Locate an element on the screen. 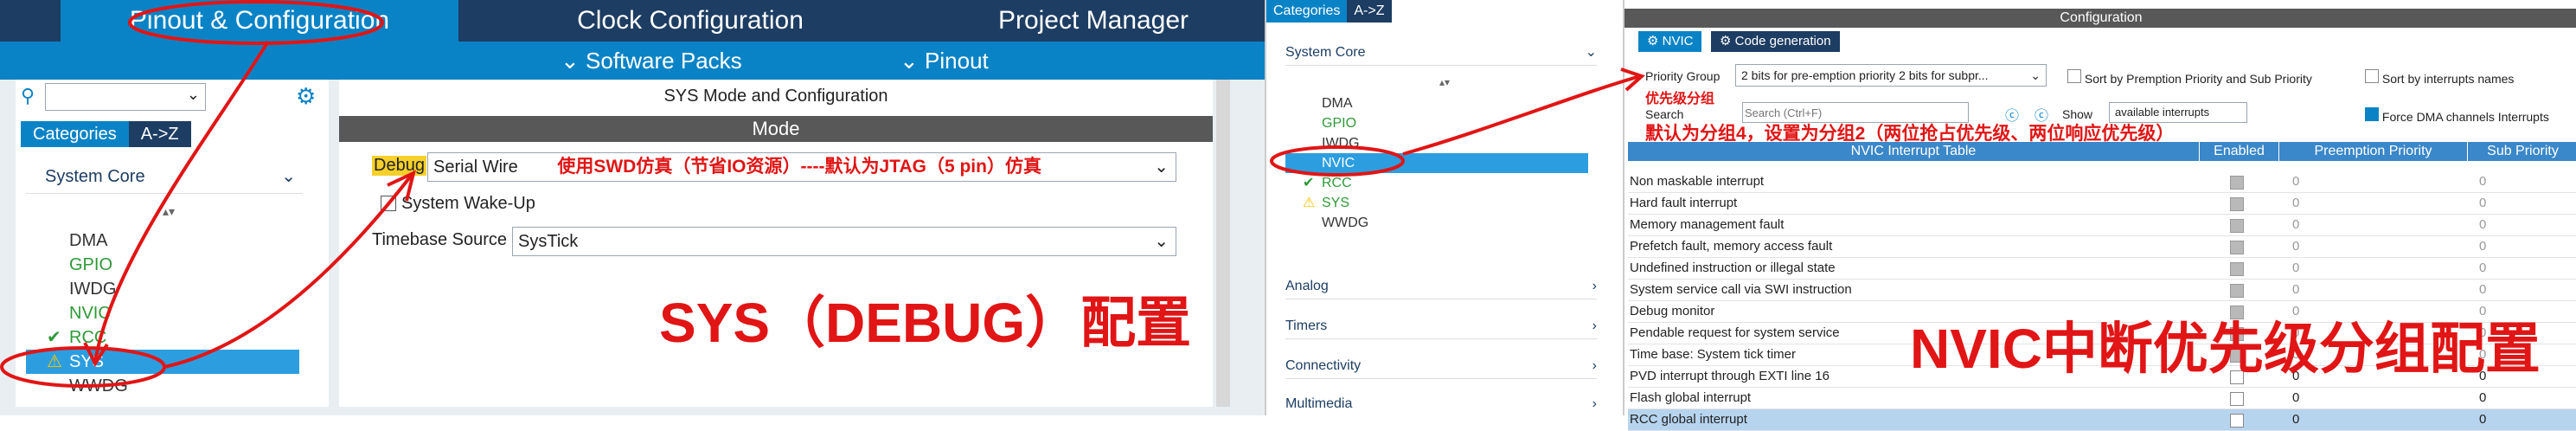  nvic-highlight-ellipse is located at coordinates (1337, 161).